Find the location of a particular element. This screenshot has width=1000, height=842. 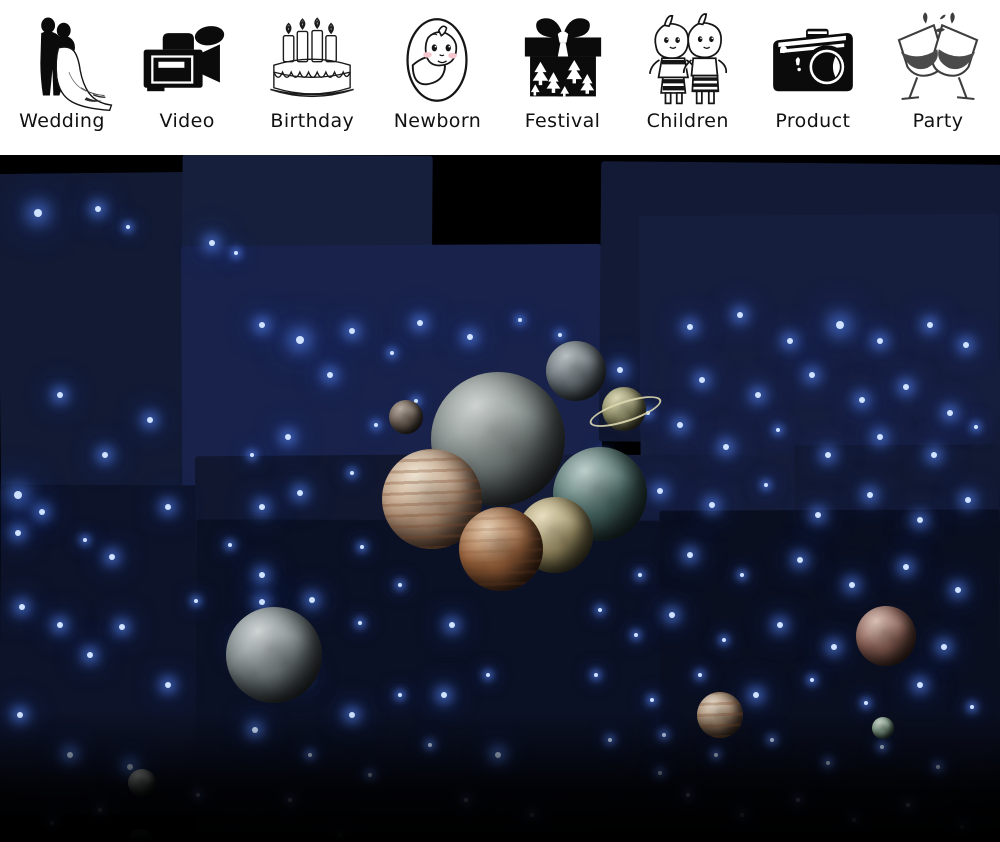

category-item-party: Party is located at coordinates (938, 80).